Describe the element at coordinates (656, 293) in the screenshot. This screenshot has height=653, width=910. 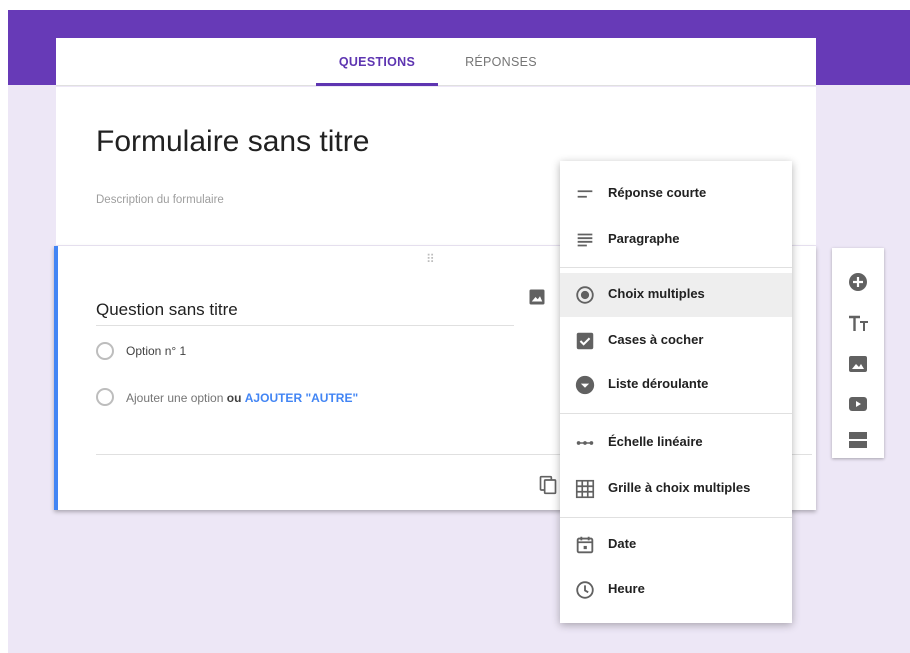
I see `menu-item-label: Choix multiples` at that location.